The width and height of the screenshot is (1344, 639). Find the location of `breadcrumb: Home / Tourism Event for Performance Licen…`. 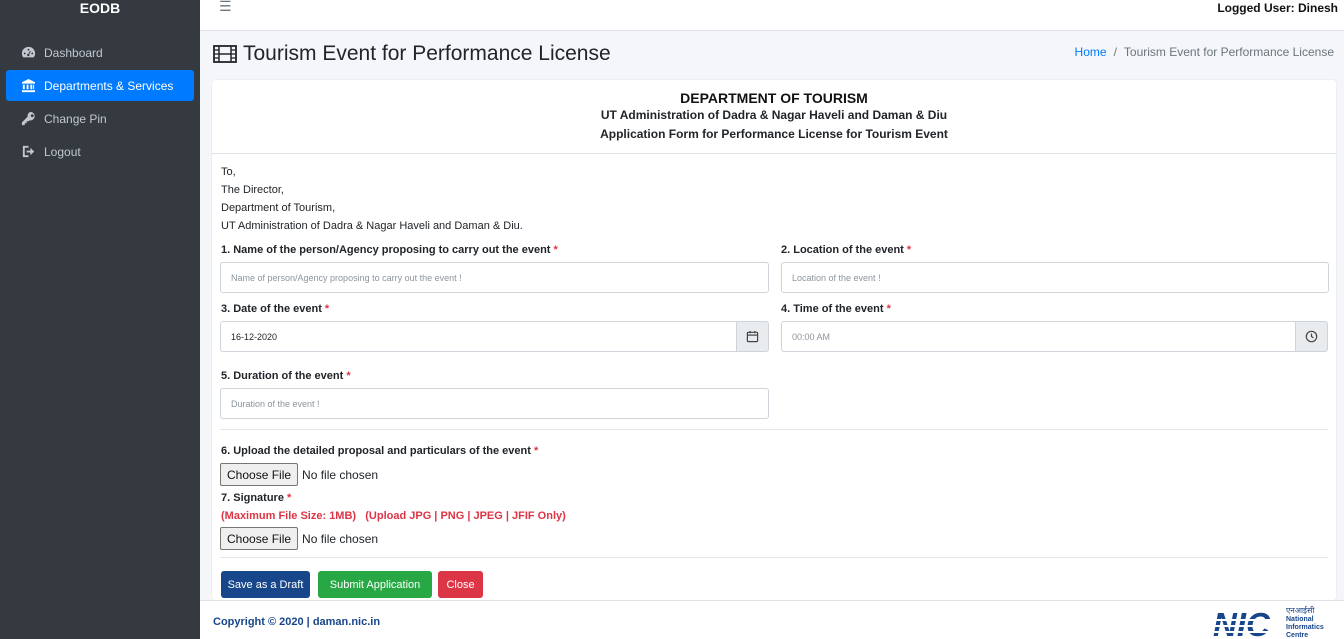

breadcrumb: Home / Tourism Event for Performance Licen… is located at coordinates (1204, 52).